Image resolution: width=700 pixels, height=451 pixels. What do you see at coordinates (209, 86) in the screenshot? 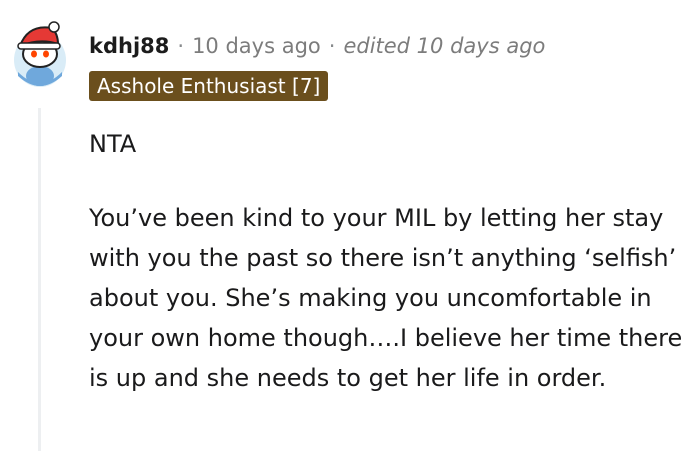
I see `user-flair: Asshole Enthusiast [7]` at bounding box center [209, 86].